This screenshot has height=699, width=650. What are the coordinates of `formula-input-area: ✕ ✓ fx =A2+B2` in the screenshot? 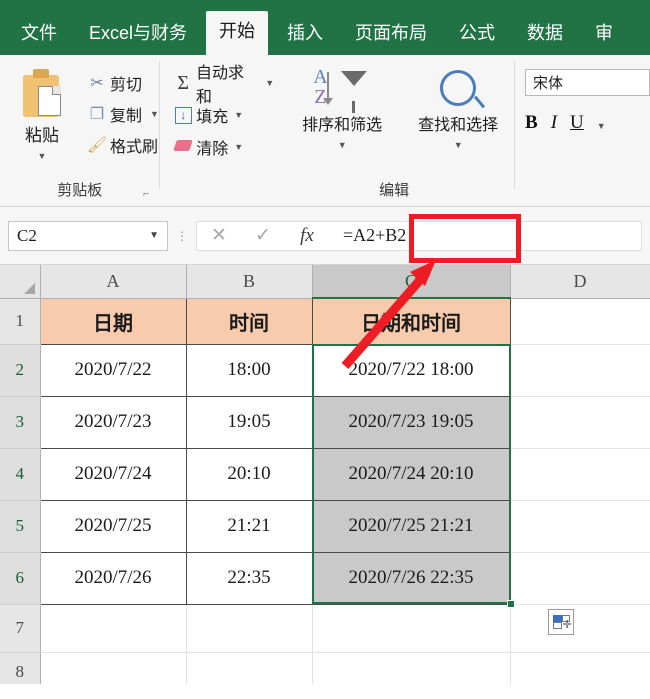 It's located at (419, 235).